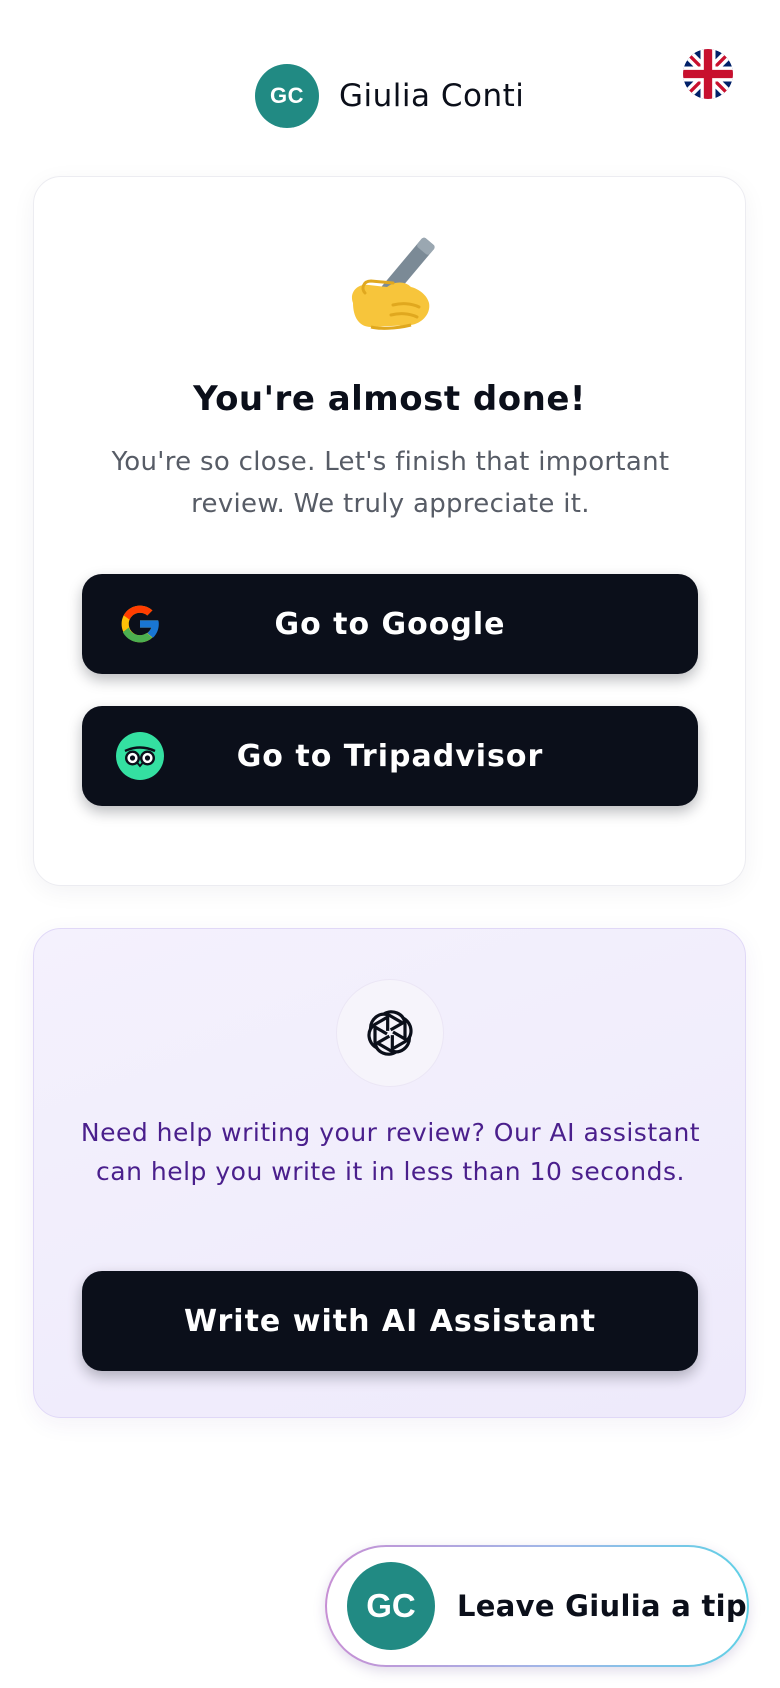 Image resolution: width=780 pixels, height=1688 pixels. What do you see at coordinates (390, 1033) in the screenshot?
I see `openai-icon` at bounding box center [390, 1033].